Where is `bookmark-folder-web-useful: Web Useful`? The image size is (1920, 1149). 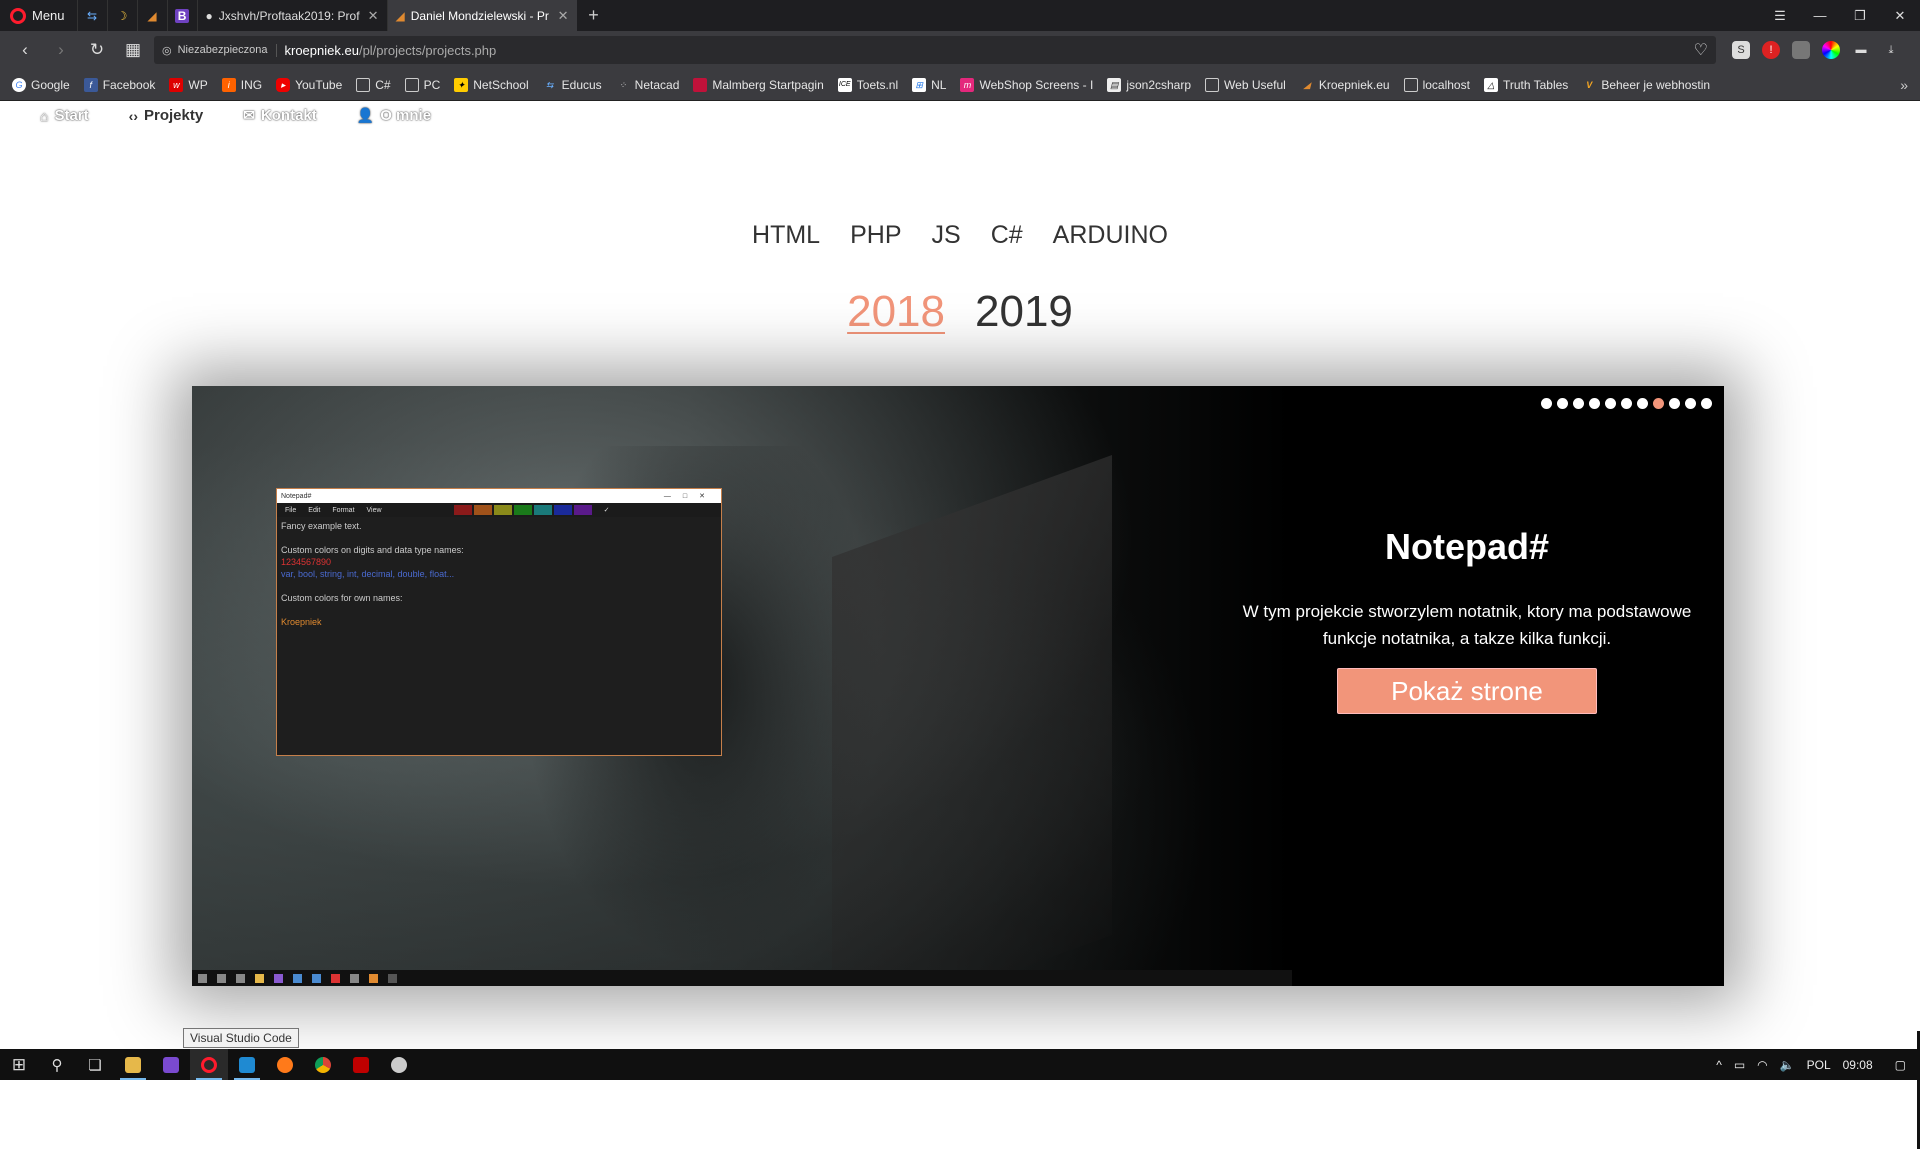 bookmark-folder-web-useful: Web Useful is located at coordinates (1245, 84).